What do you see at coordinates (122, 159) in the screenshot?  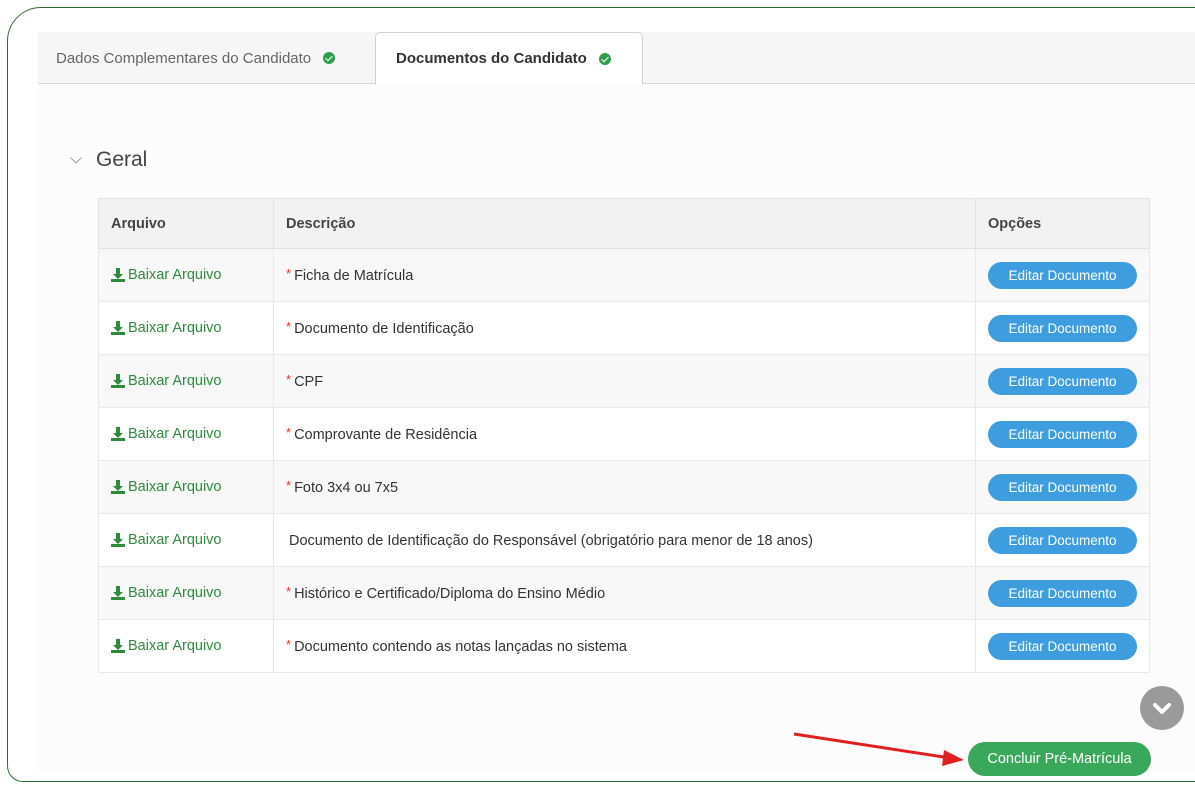 I see `section-title: Geral` at bounding box center [122, 159].